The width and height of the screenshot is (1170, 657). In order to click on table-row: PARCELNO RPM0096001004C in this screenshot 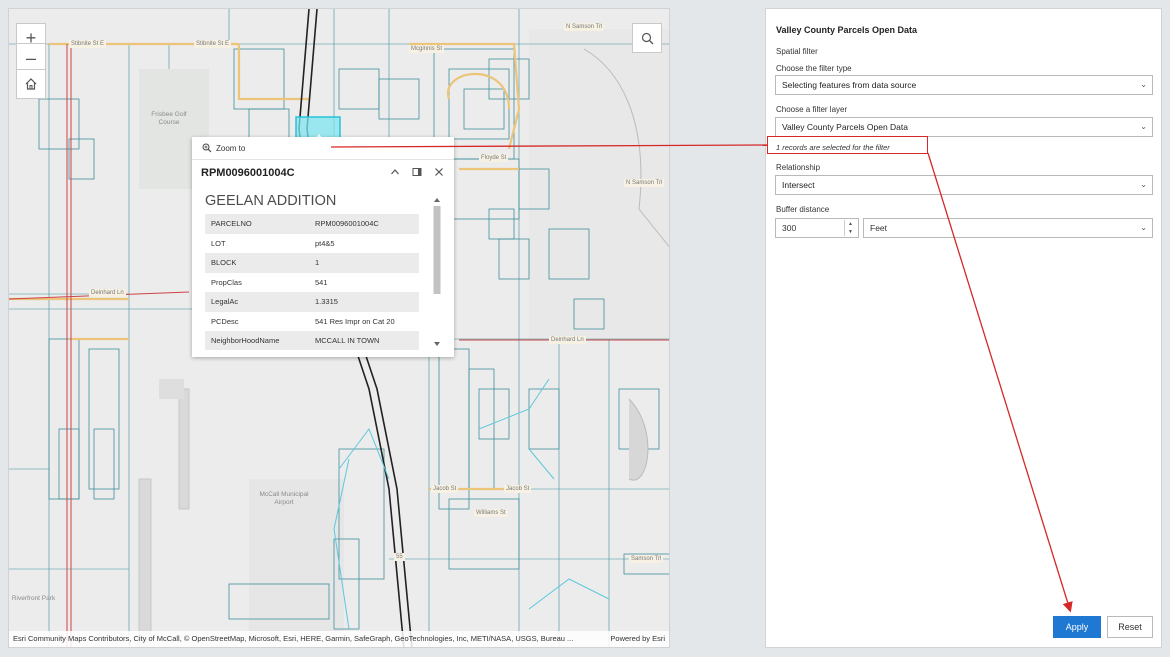, I will do `click(312, 224)`.